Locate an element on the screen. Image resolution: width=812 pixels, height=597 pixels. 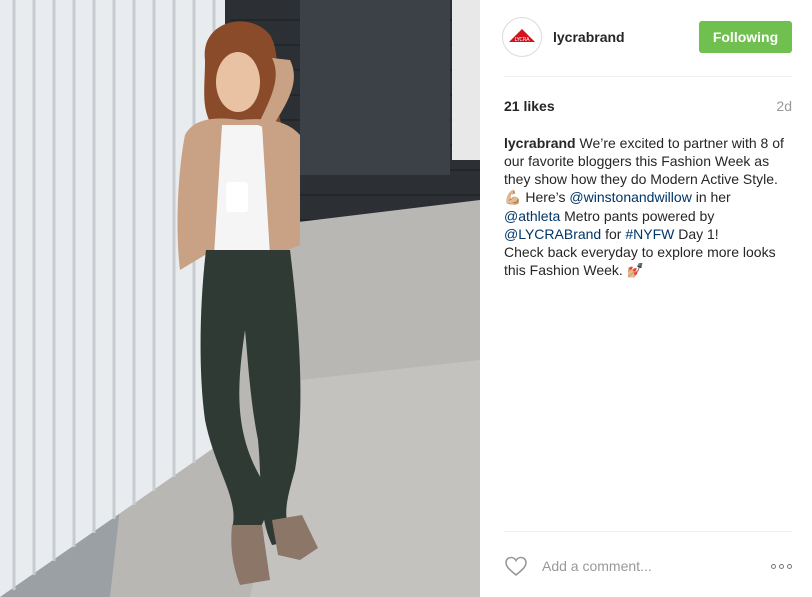
likes-row: 21 likes 2d is located at coordinates (648, 106).